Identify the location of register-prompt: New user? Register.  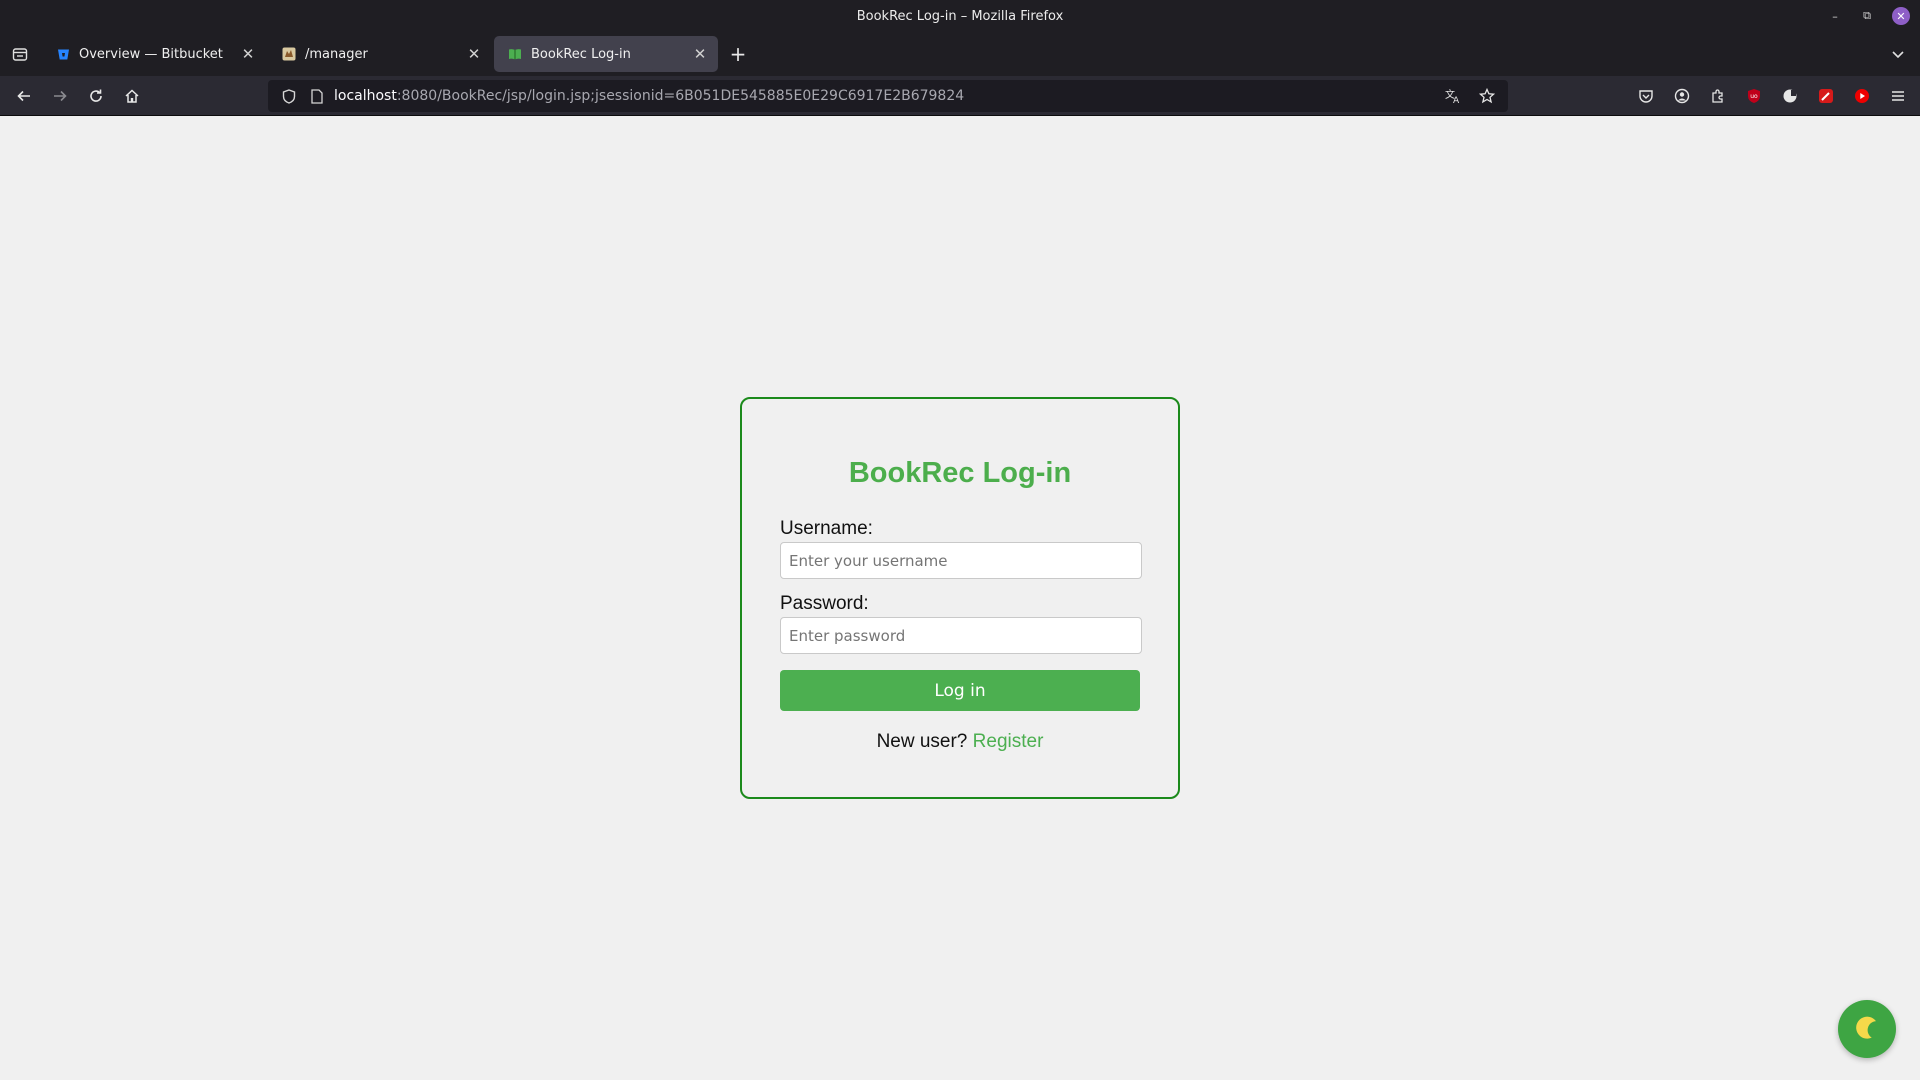
(960, 742).